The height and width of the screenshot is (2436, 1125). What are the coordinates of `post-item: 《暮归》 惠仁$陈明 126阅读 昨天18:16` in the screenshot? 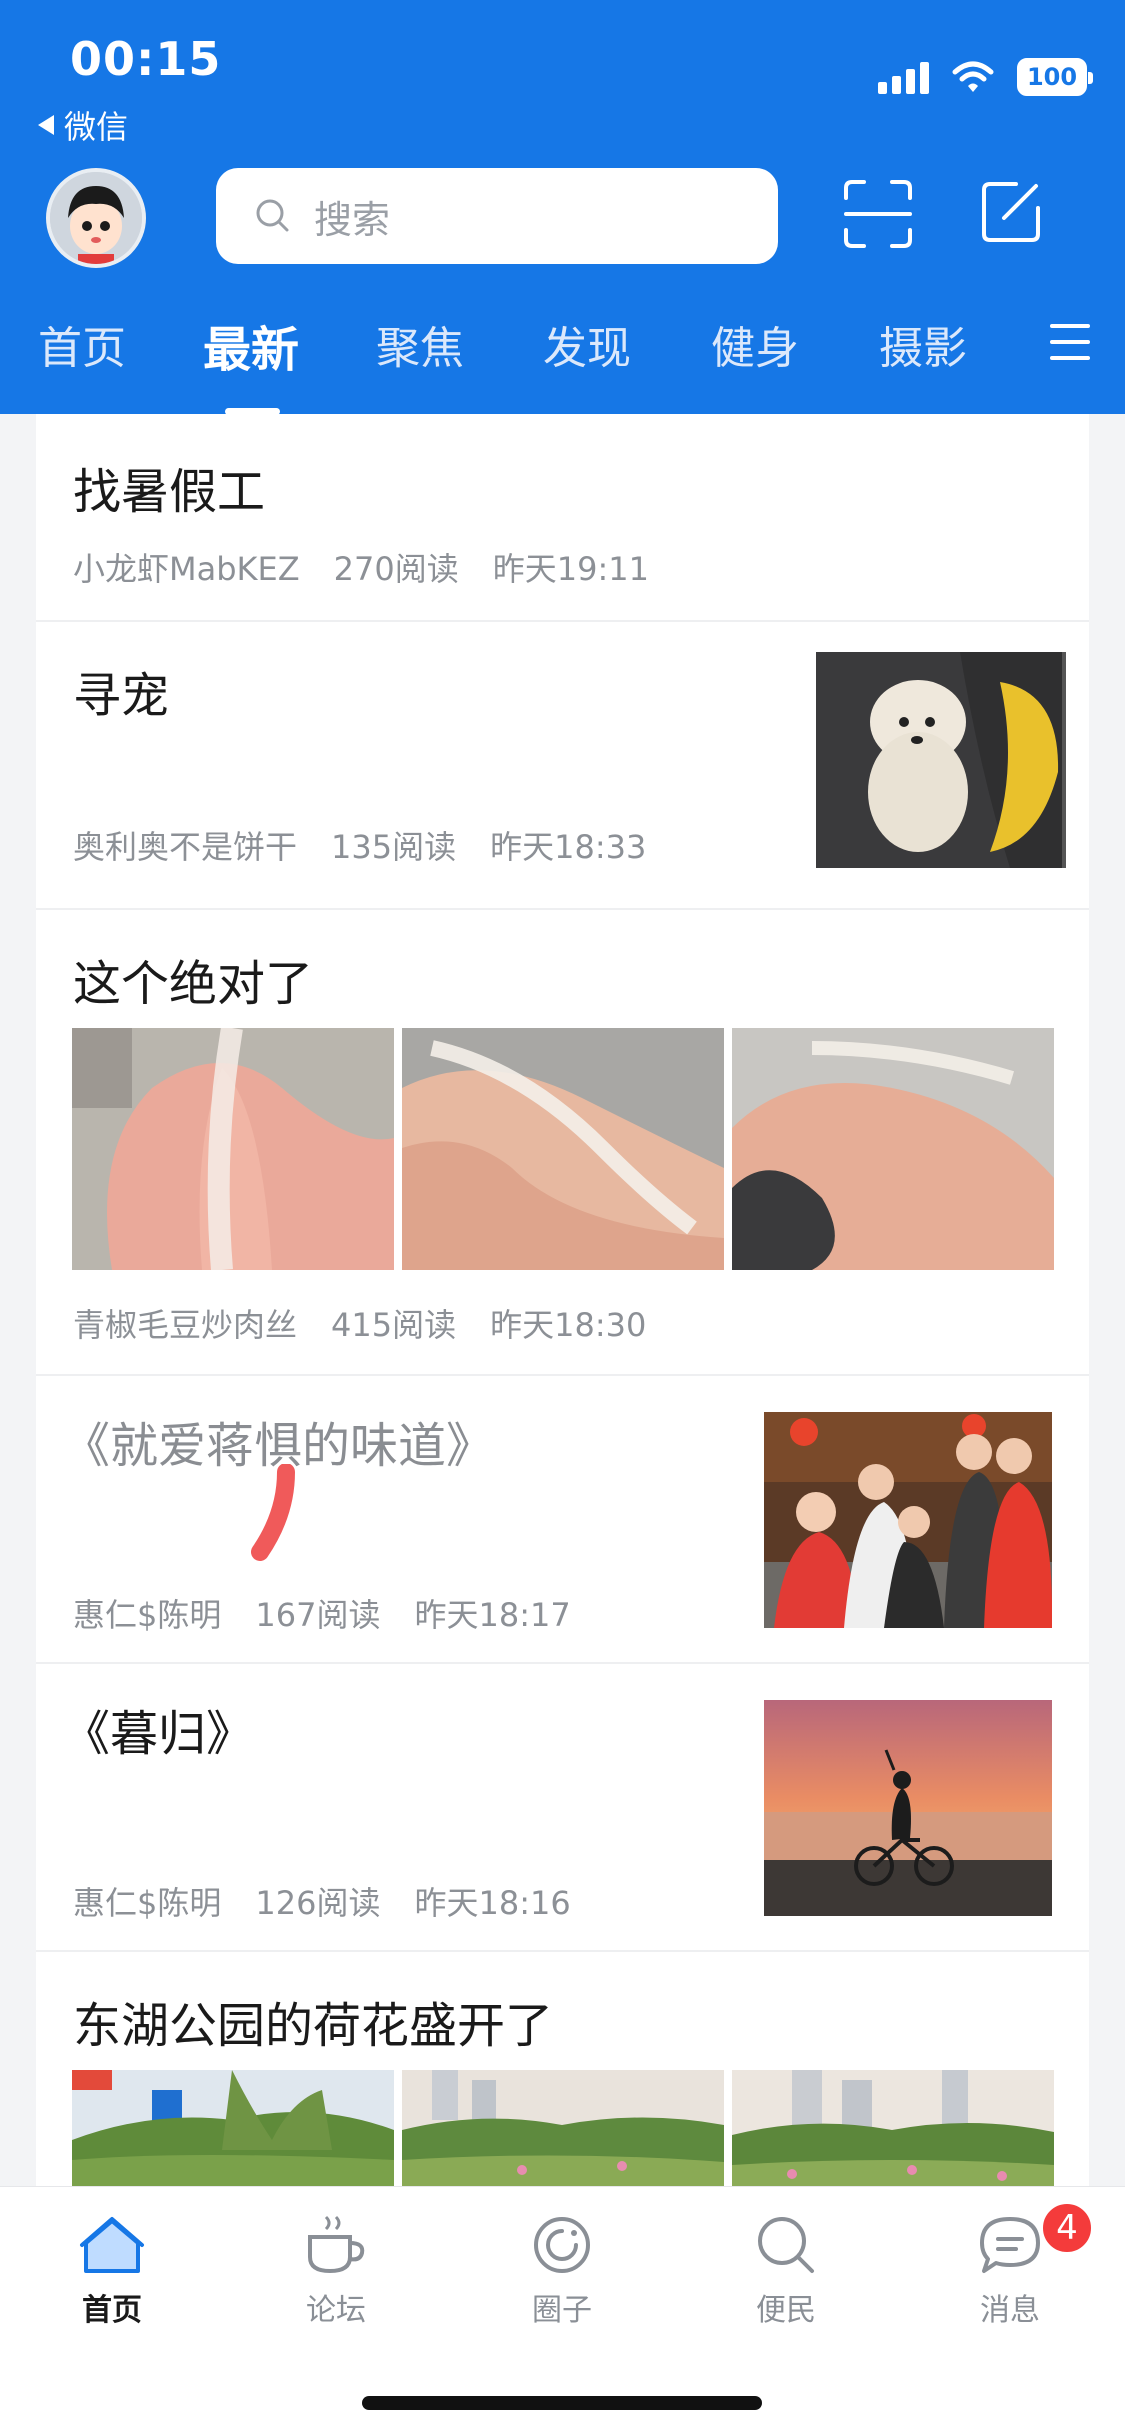 It's located at (562, 1808).